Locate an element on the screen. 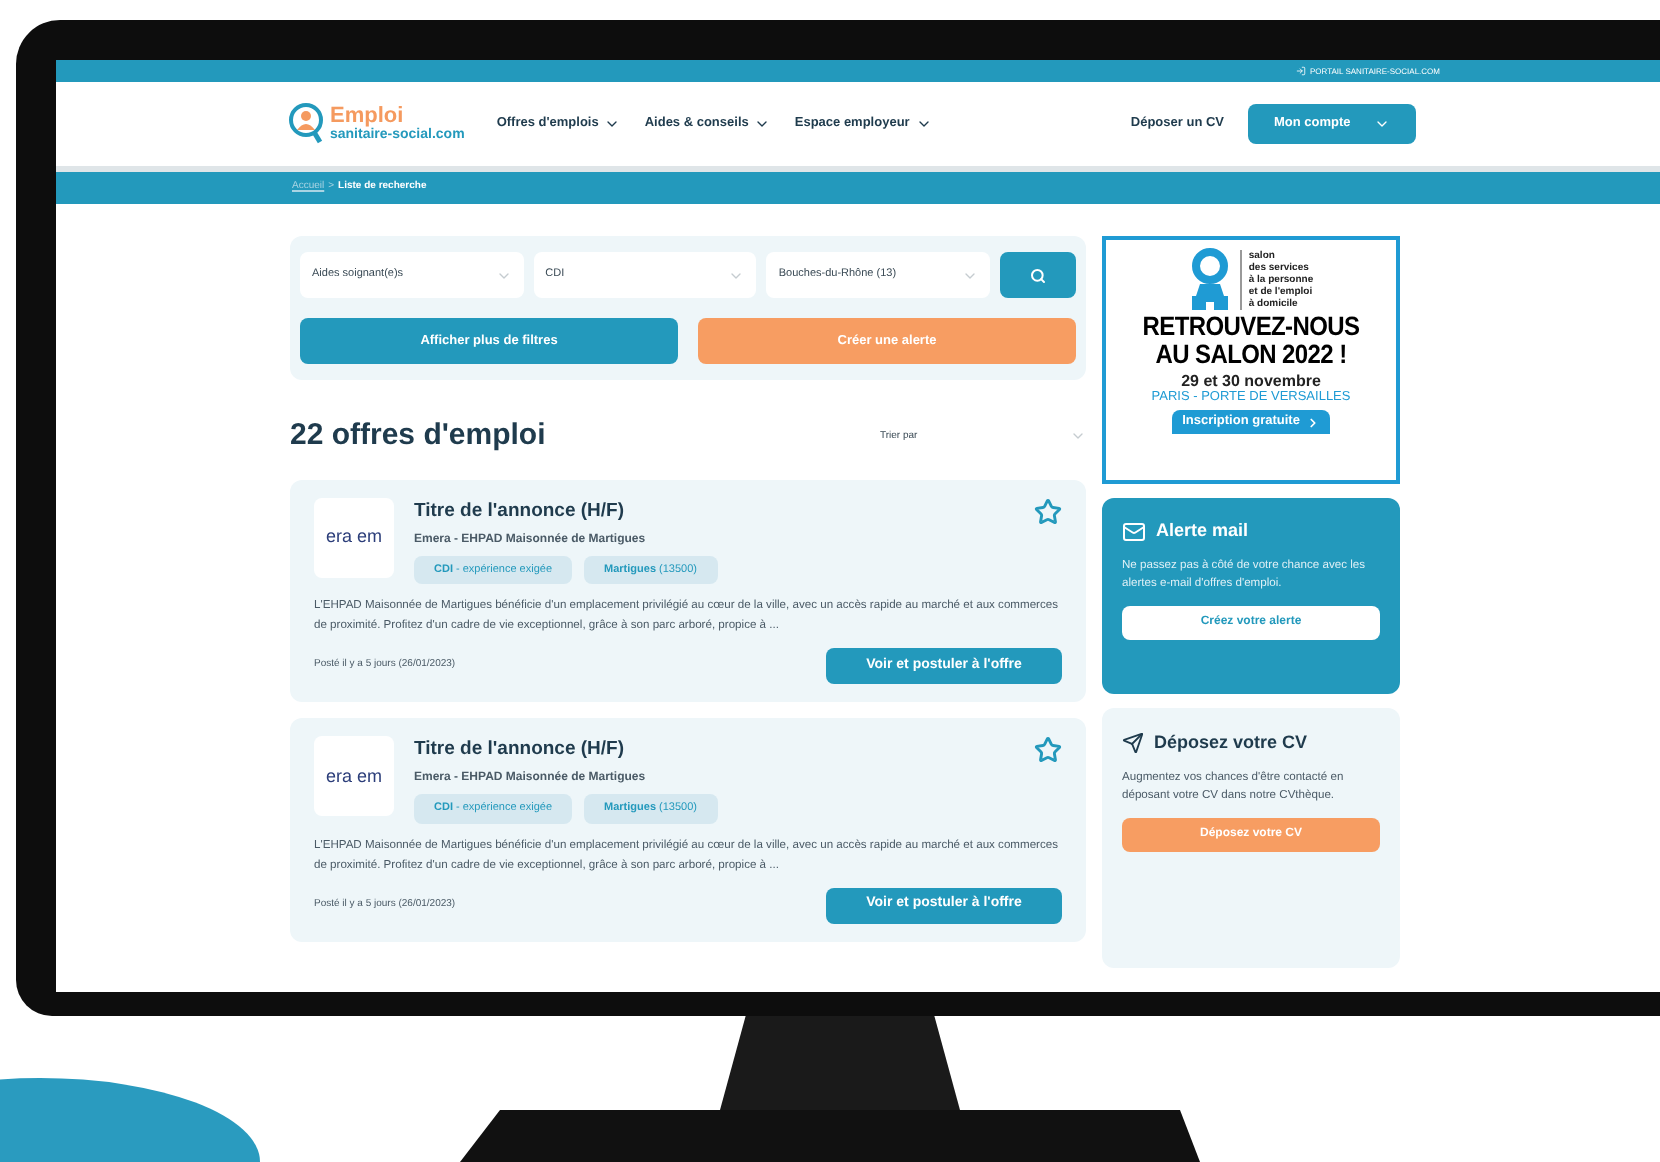 The height and width of the screenshot is (1162, 1660). person-logo-icon is located at coordinates (1210, 280).